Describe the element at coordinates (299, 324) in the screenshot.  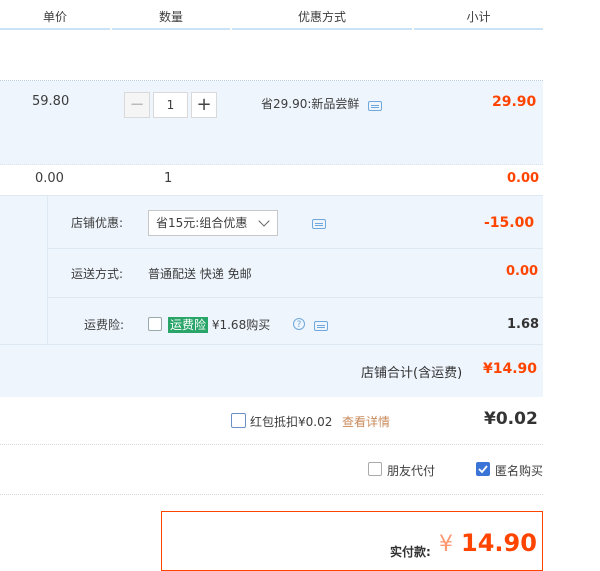
I see `help-icon: ?` at that location.